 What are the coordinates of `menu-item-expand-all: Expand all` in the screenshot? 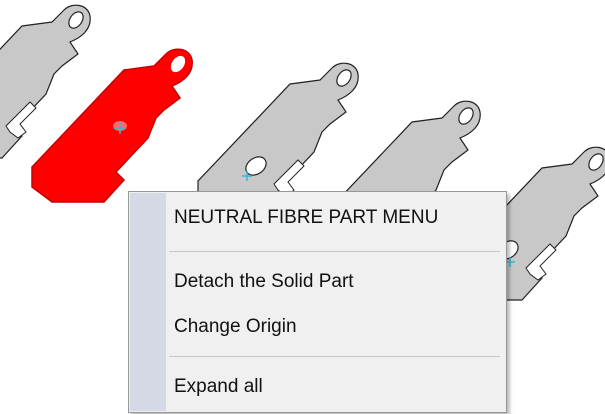 It's located at (337, 387).